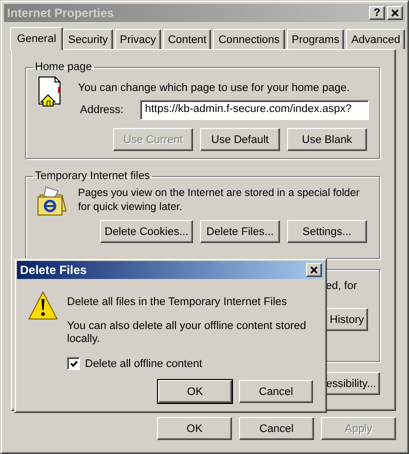 The height and width of the screenshot is (454, 409). I want to click on button: Use Blank, so click(327, 139).